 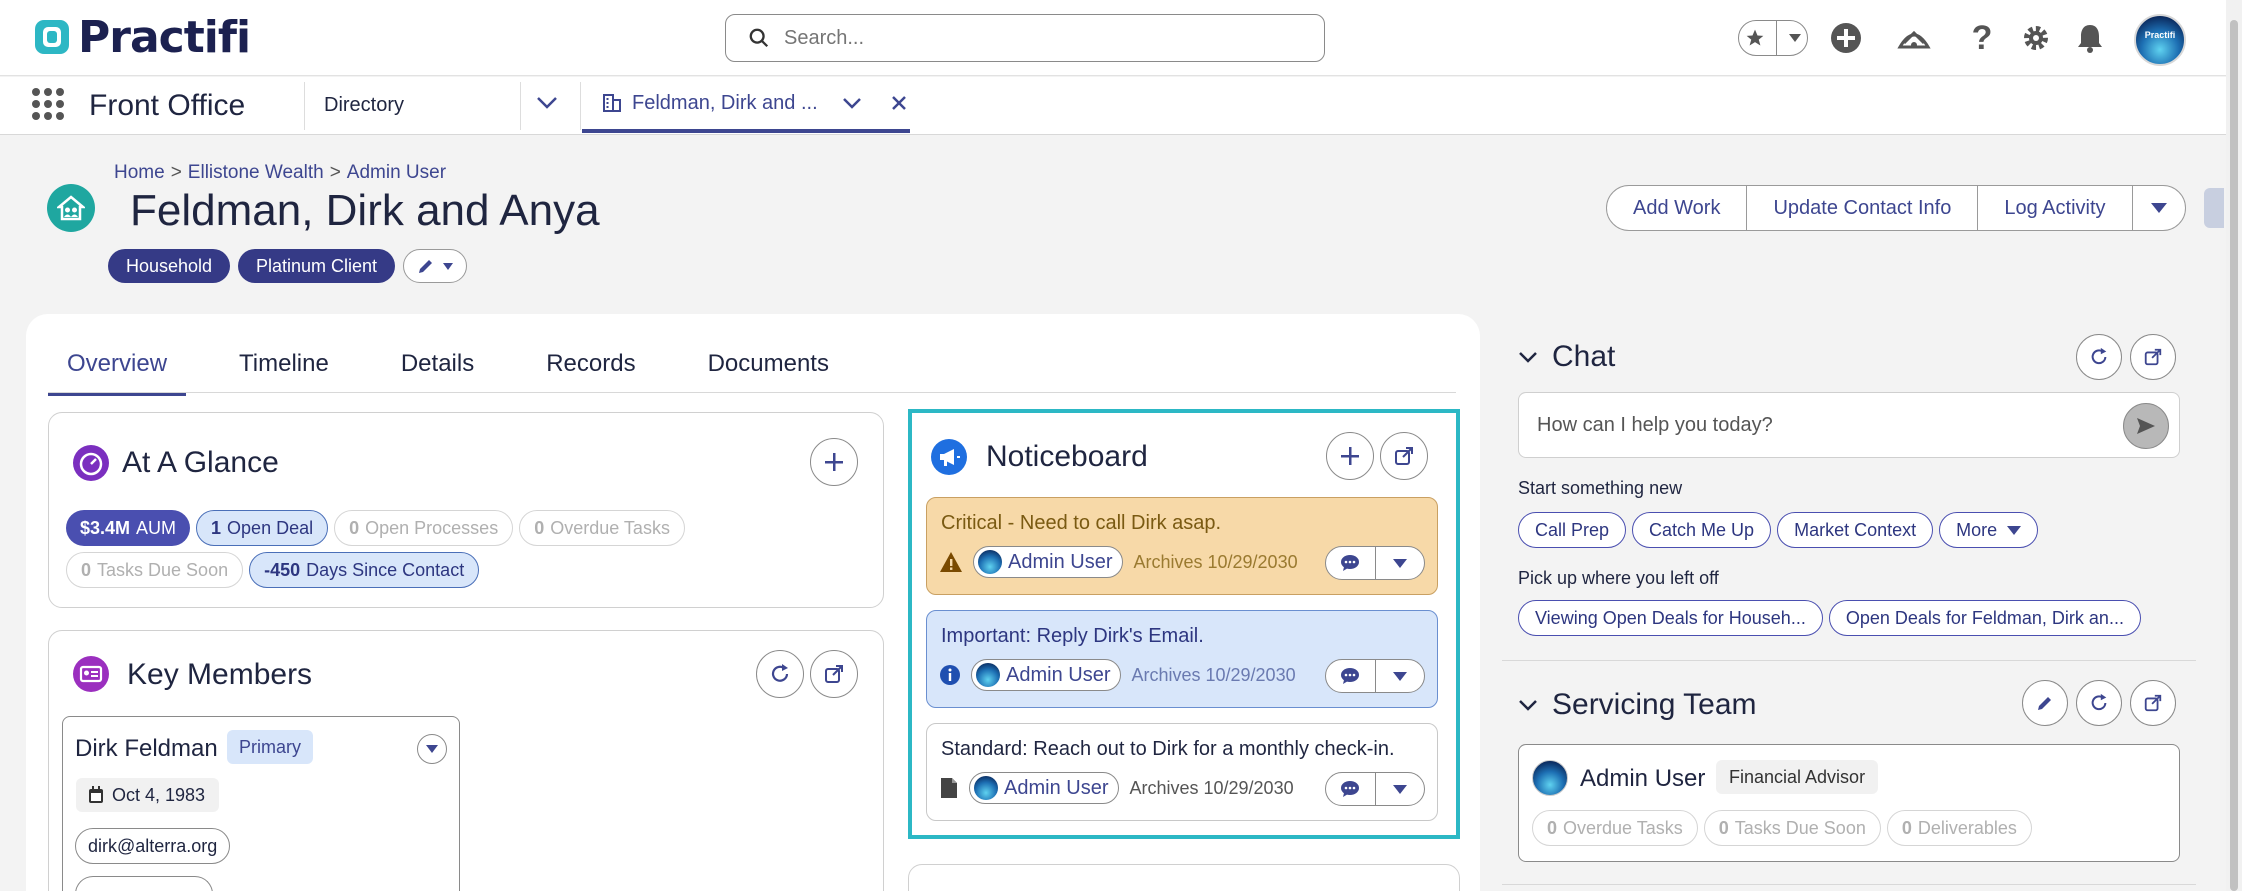 What do you see at coordinates (128, 528) in the screenshot?
I see `aum-pill: $3.4M AUM` at bounding box center [128, 528].